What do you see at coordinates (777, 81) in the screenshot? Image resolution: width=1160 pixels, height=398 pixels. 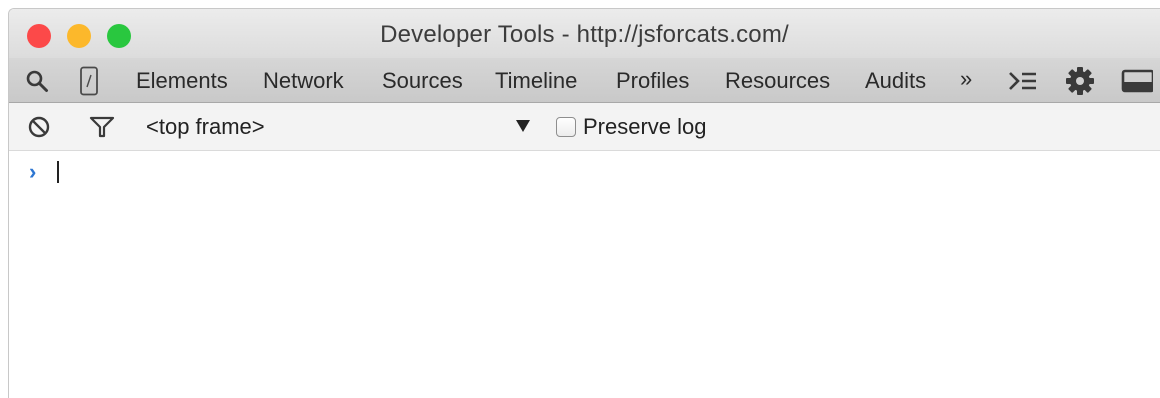 I see `tab-resources: Resources` at bounding box center [777, 81].